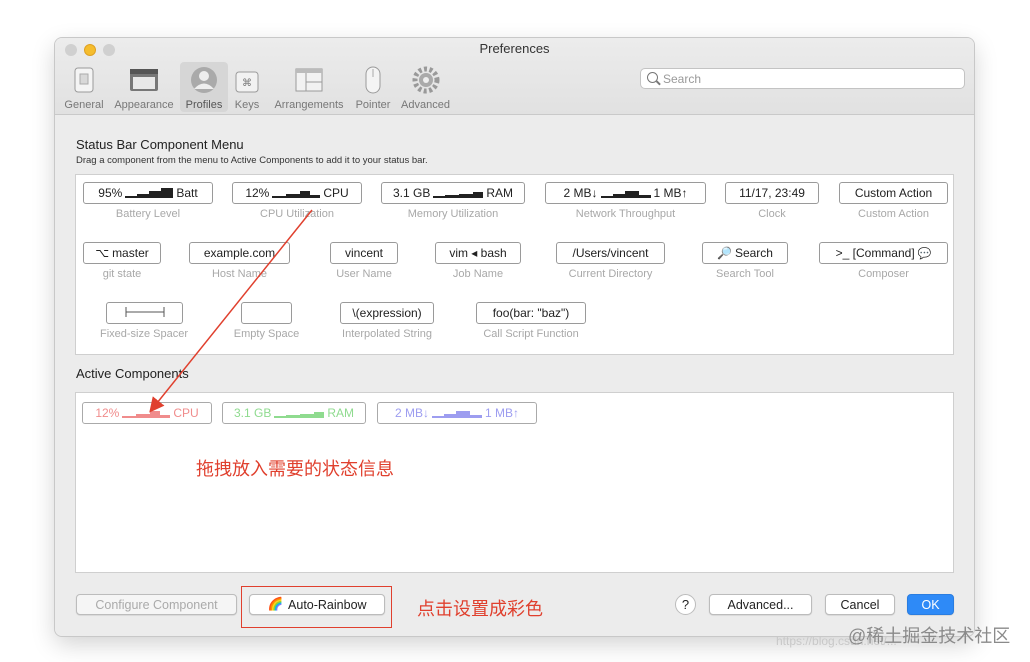 This screenshot has width=1030, height=662. Describe the element at coordinates (309, 80) in the screenshot. I see `arrangements-icon` at that location.